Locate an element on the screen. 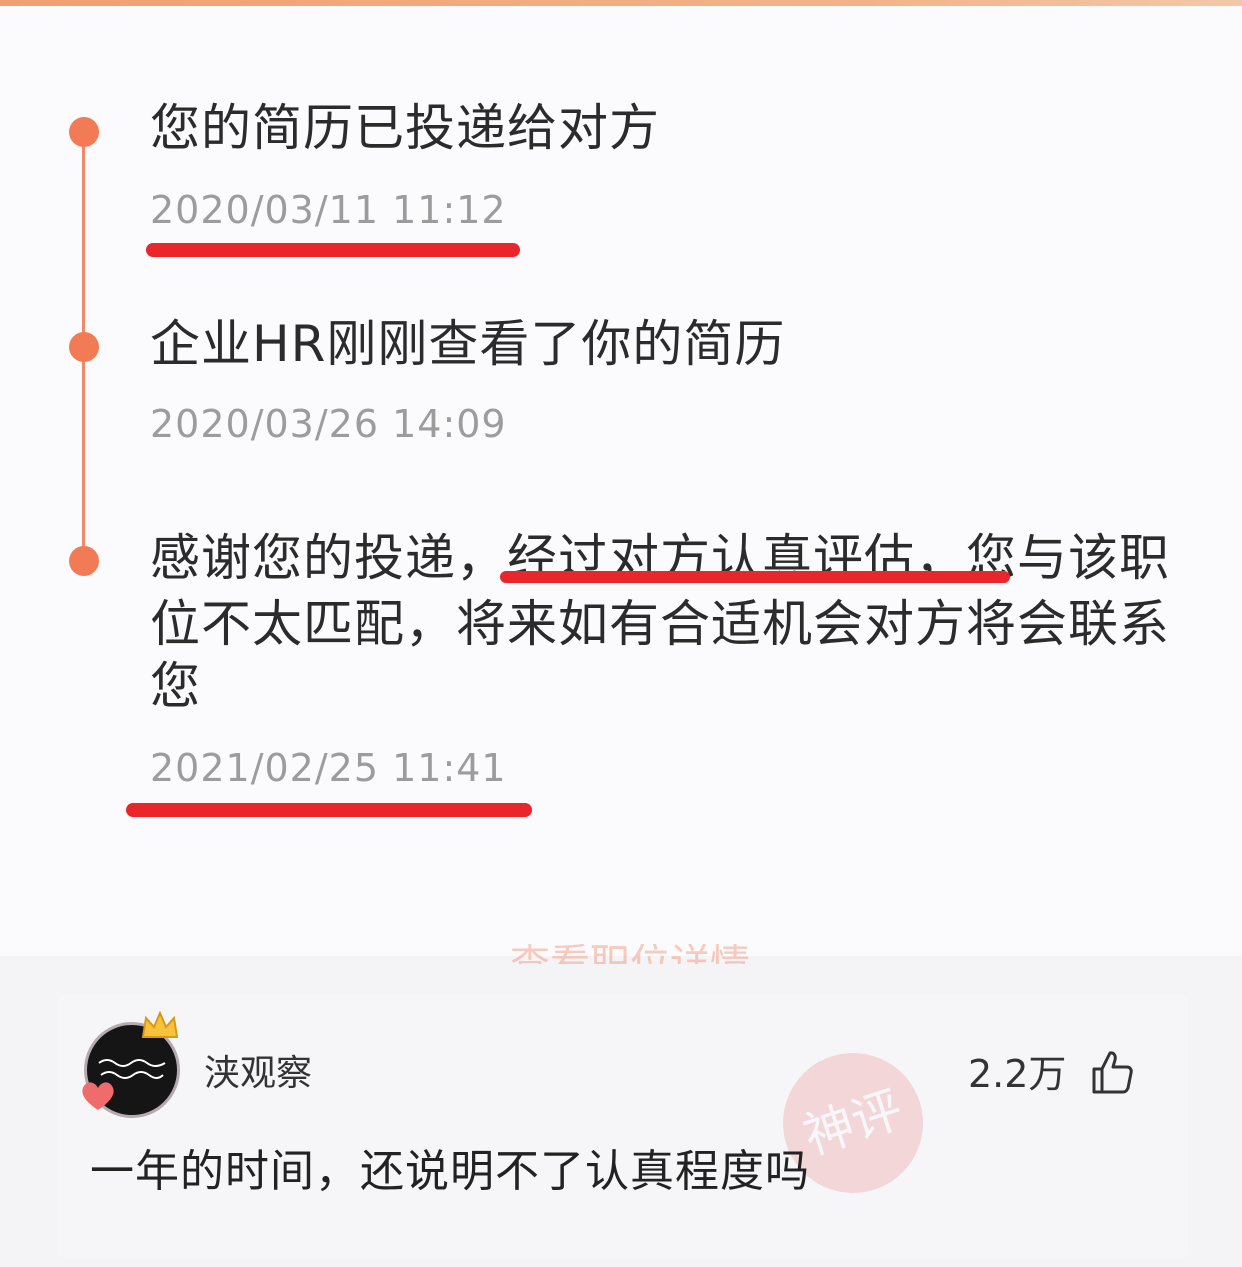  event-time: 2020/03/11 11:12 is located at coordinates (328, 210).